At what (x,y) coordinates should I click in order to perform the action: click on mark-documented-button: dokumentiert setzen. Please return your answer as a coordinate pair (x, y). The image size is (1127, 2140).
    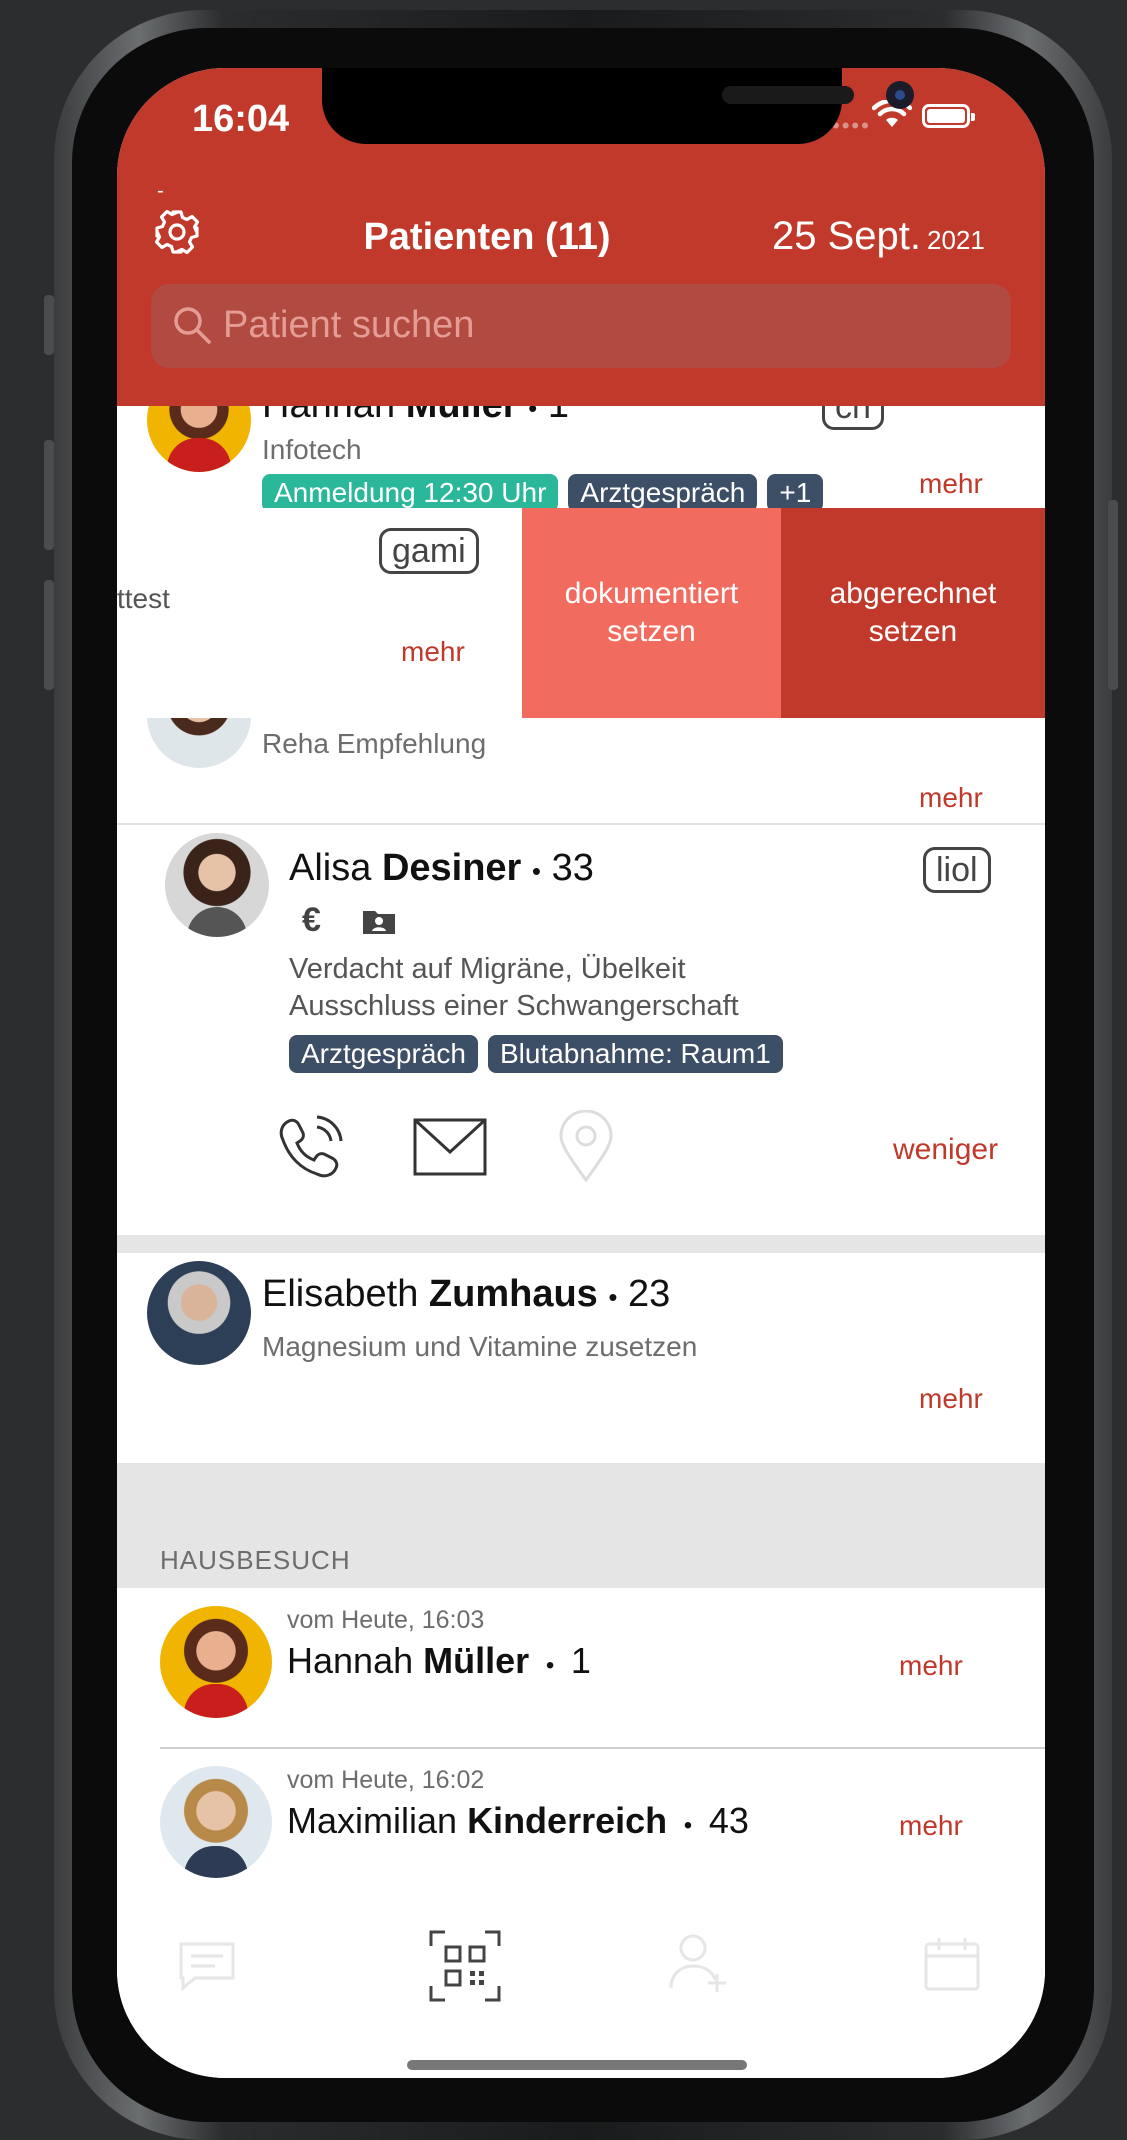
    Looking at the image, I should click on (651, 613).